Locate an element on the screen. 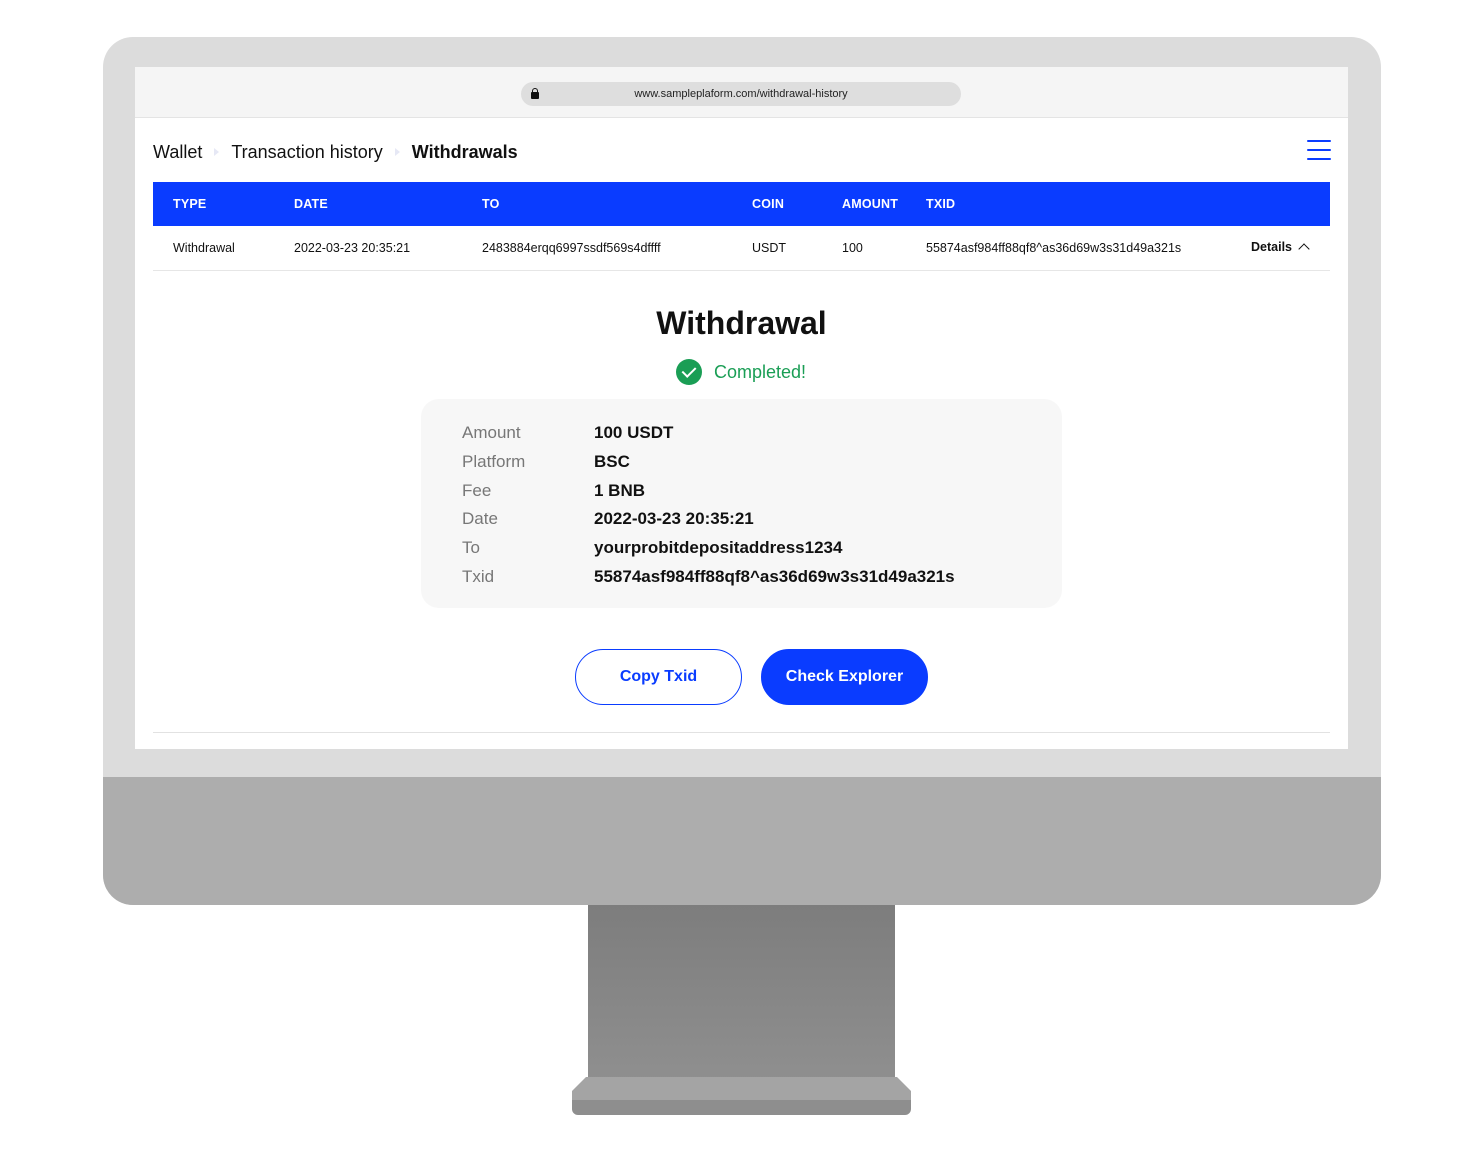 Image resolution: width=1484 pixels, height=1154 pixels. info-value: yourprobitdepositaddress1234 is located at coordinates (718, 547).